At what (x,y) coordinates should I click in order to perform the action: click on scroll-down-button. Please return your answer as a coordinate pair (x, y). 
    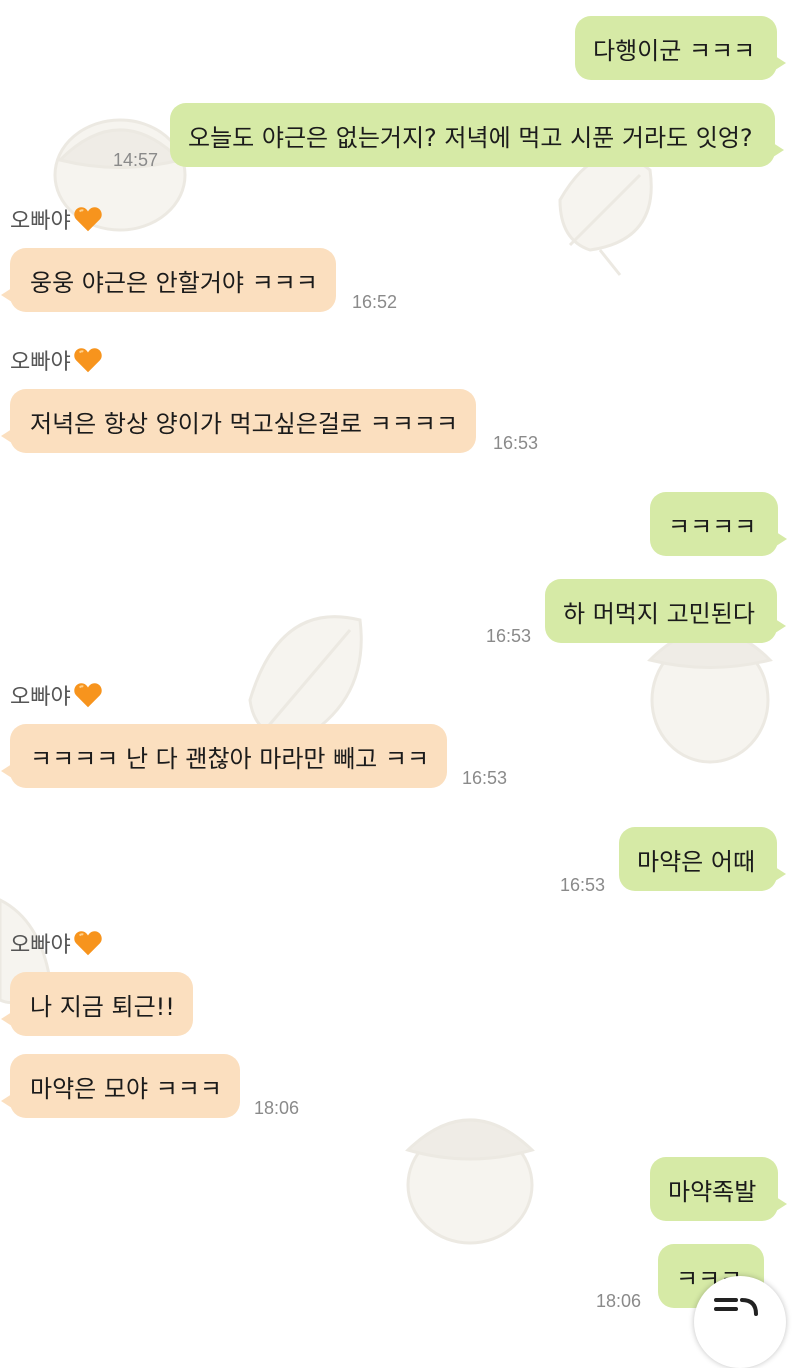
    Looking at the image, I should click on (740, 1322).